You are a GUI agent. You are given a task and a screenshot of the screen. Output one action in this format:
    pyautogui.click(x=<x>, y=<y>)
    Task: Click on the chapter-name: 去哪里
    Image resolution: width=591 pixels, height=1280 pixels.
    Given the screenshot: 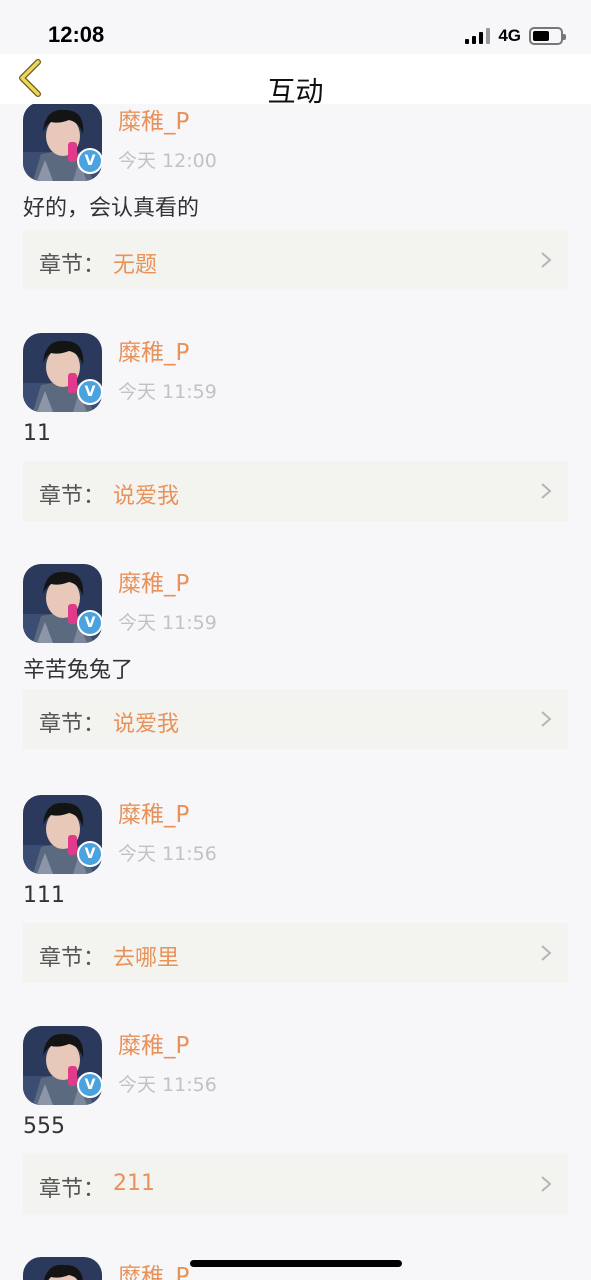 What is the action you would take?
    pyautogui.click(x=146, y=958)
    